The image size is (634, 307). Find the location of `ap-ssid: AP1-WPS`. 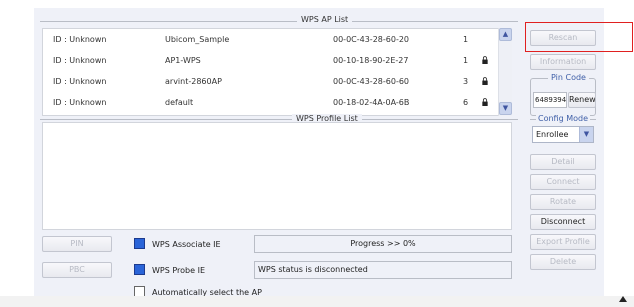

ap-ssid: AP1-WPS is located at coordinates (183, 60).